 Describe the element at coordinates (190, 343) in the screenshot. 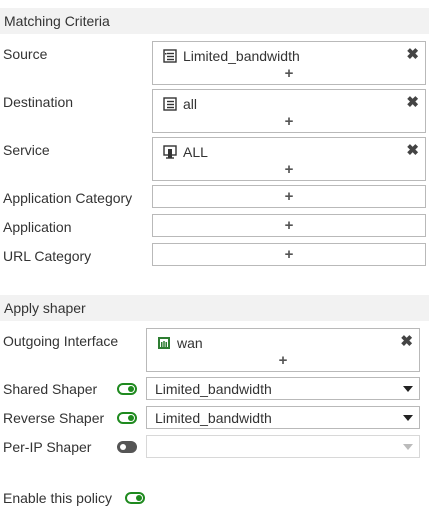

I see `outgoing-interface-entry-label: wan` at that location.